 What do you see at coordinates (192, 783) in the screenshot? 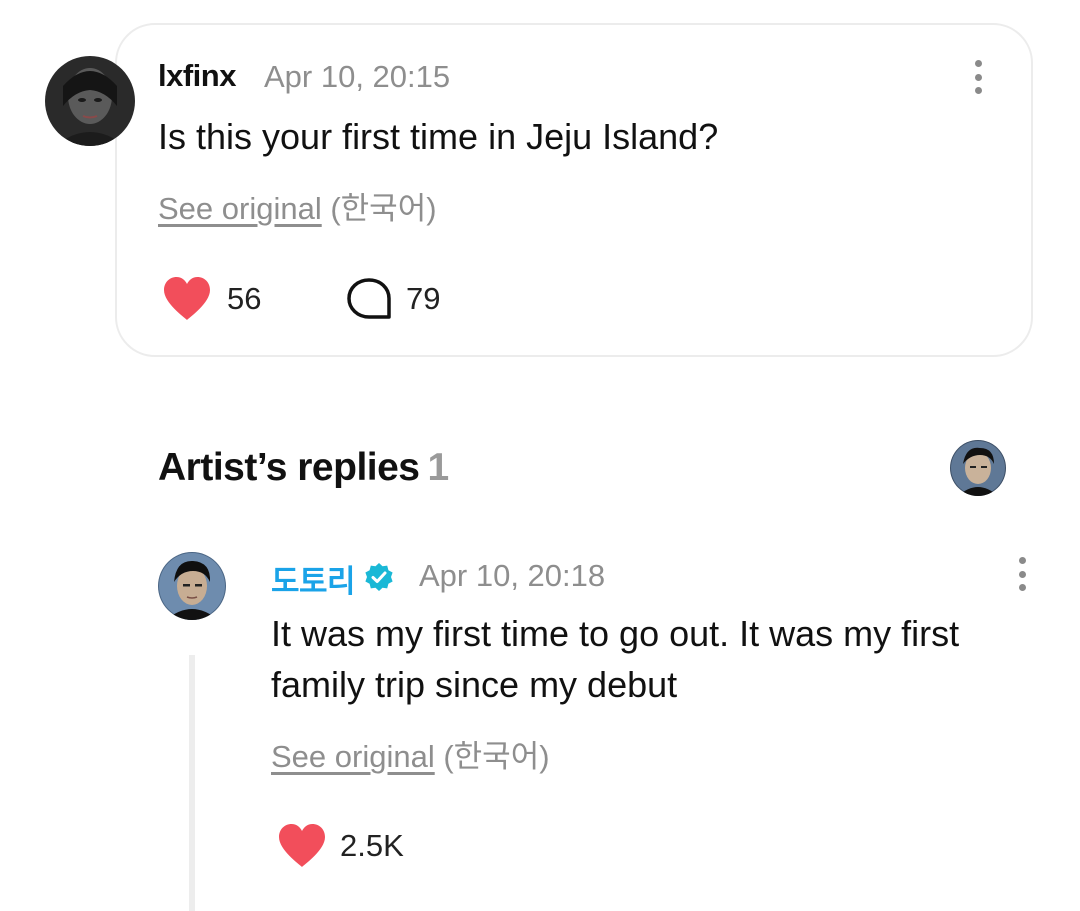
I see `thread-connector-line` at bounding box center [192, 783].